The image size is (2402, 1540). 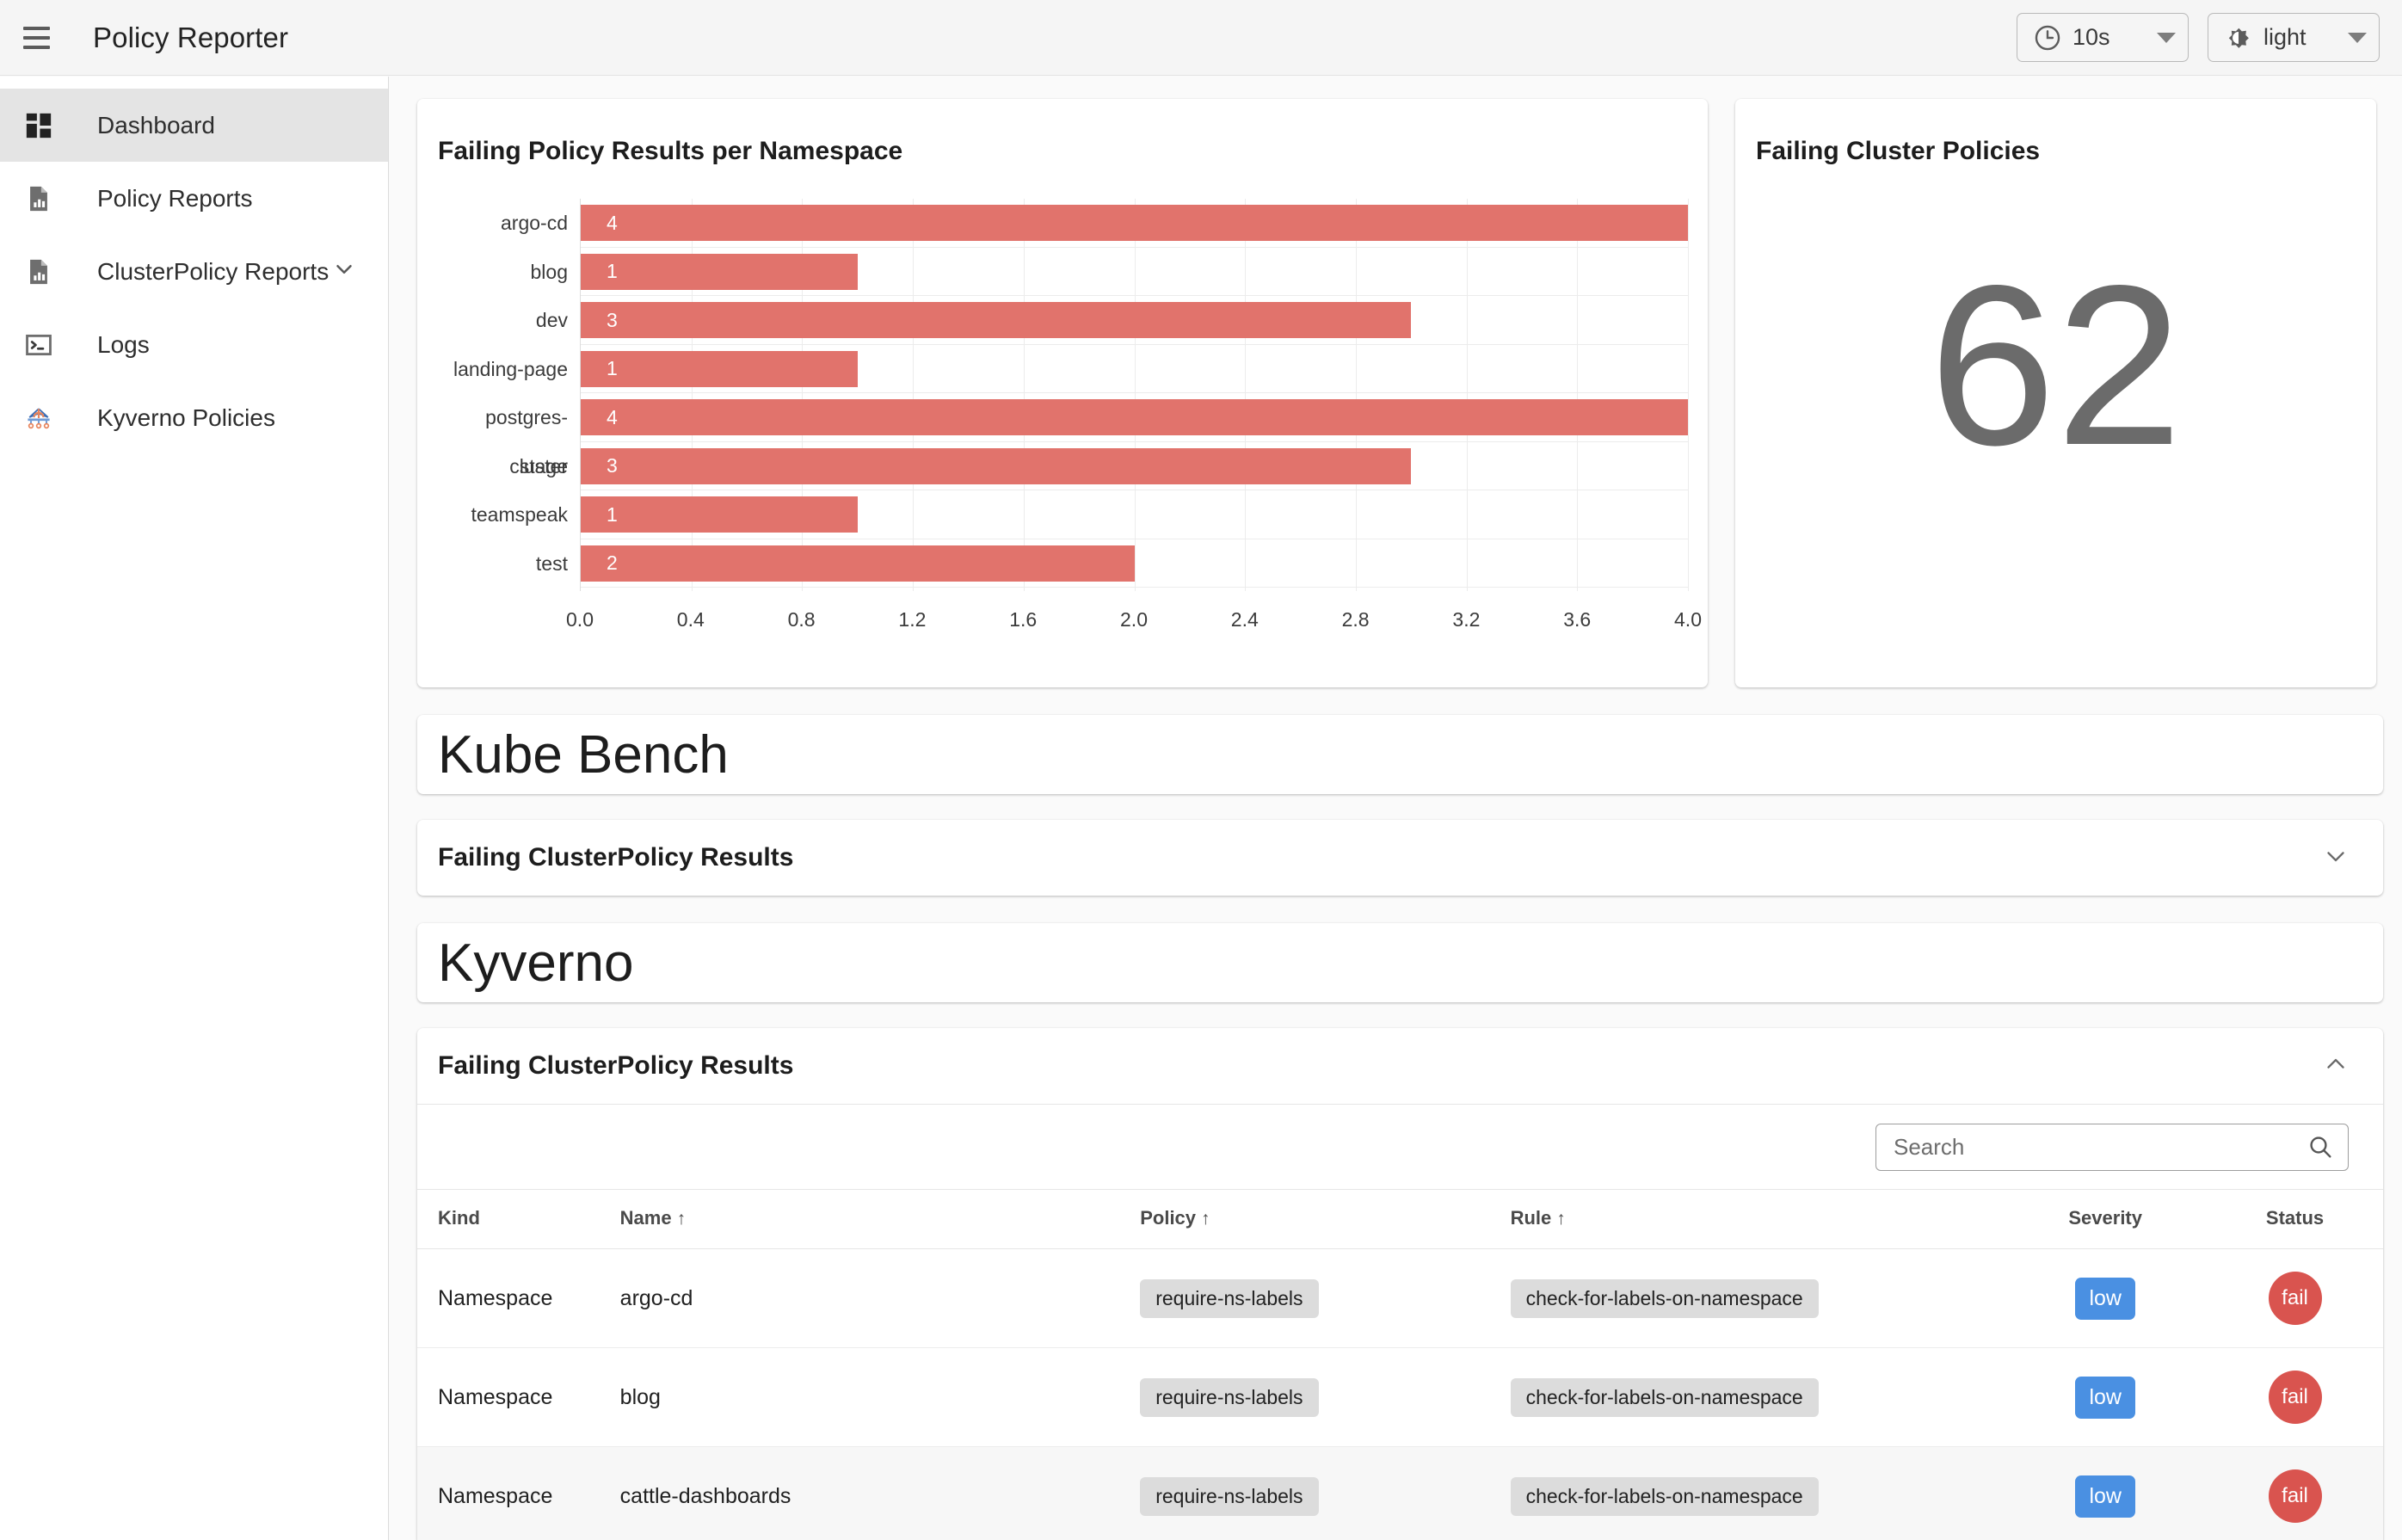 What do you see at coordinates (39, 272) in the screenshot?
I see `report-document-icon` at bounding box center [39, 272].